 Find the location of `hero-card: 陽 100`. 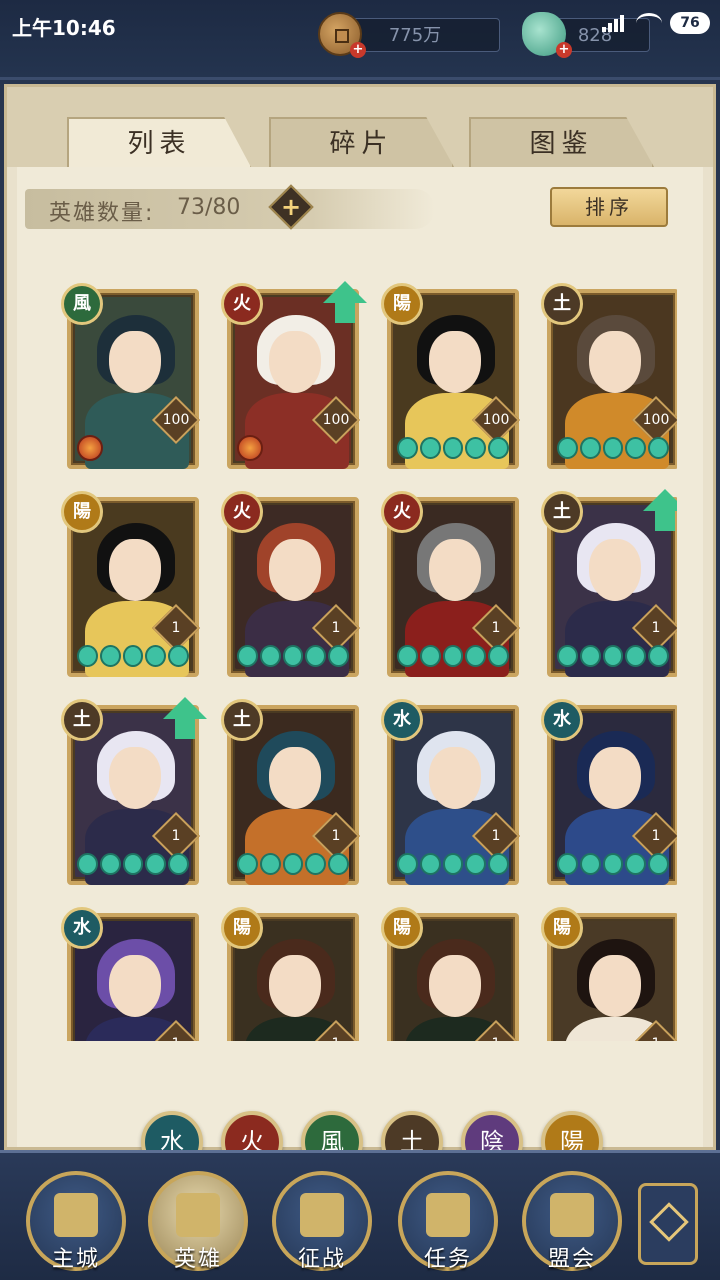

hero-card: 陽 100 is located at coordinates (451, 376).